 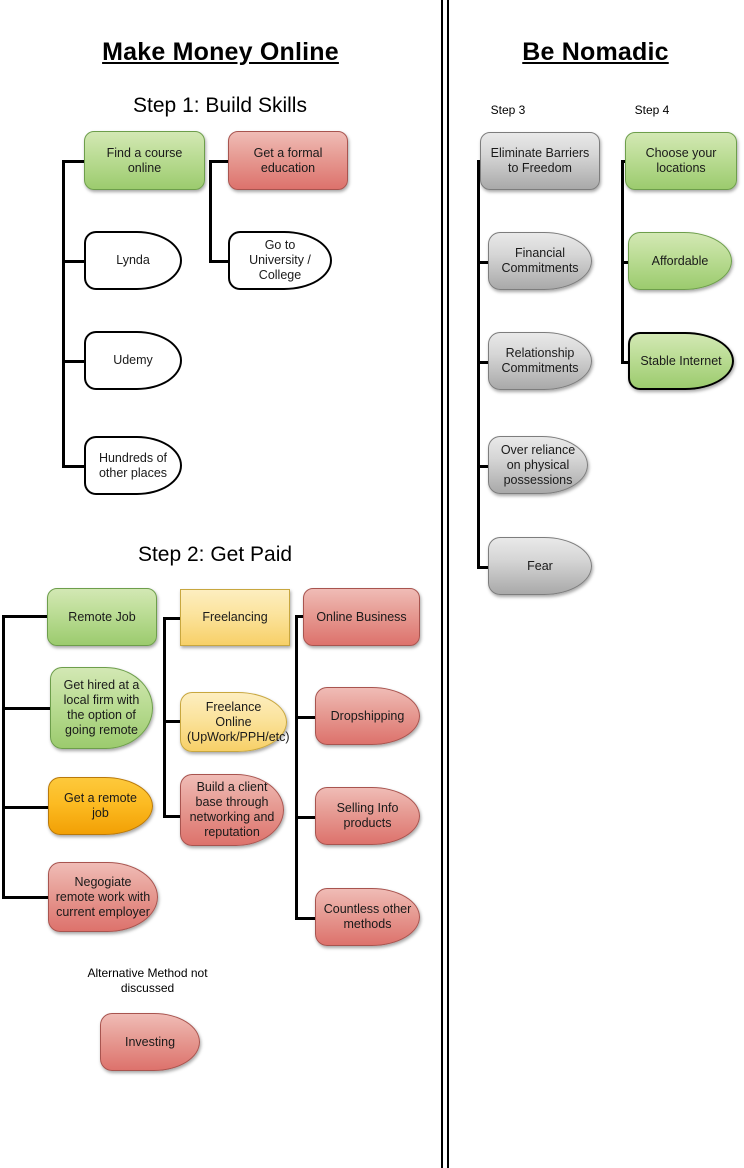 What do you see at coordinates (27, 616) in the screenshot?
I see `connector-branch-remote-job` at bounding box center [27, 616].